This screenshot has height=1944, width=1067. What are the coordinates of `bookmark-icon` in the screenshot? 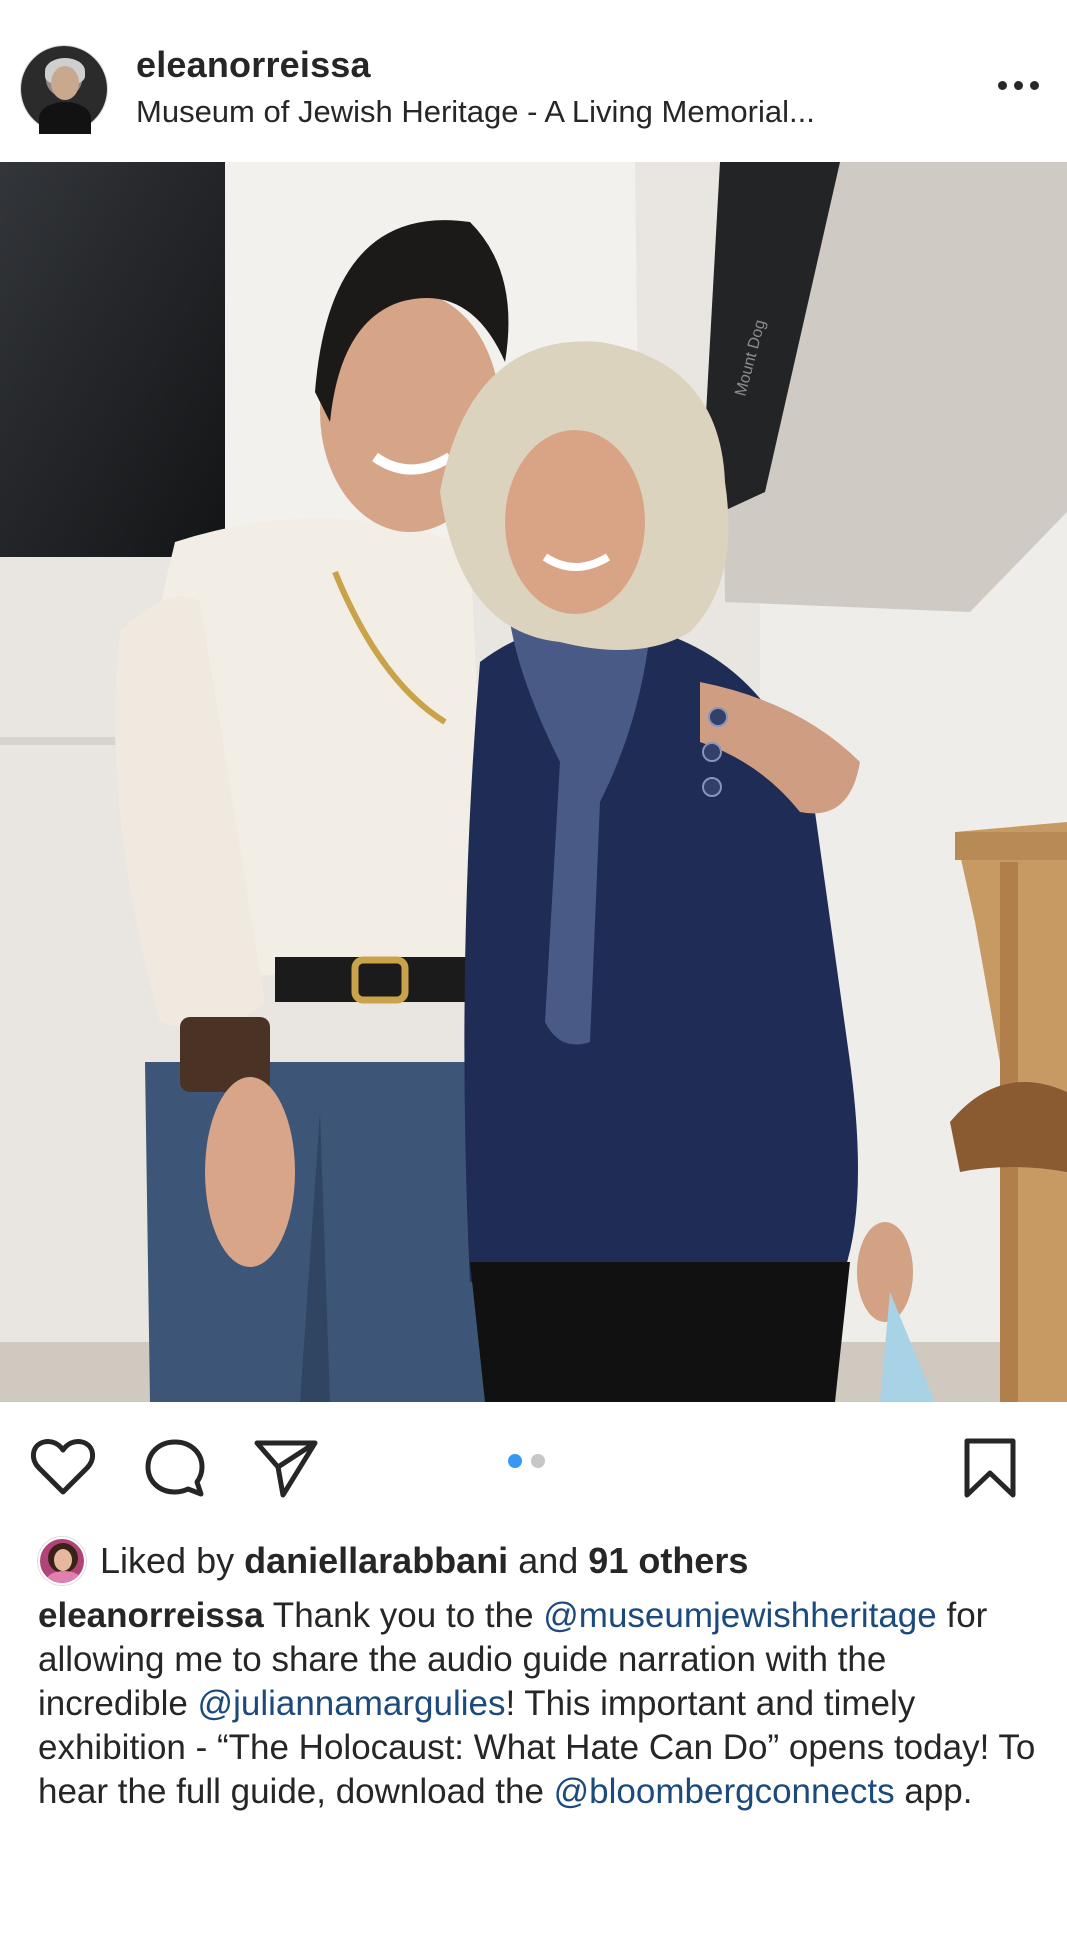 It's located at (990, 1468).